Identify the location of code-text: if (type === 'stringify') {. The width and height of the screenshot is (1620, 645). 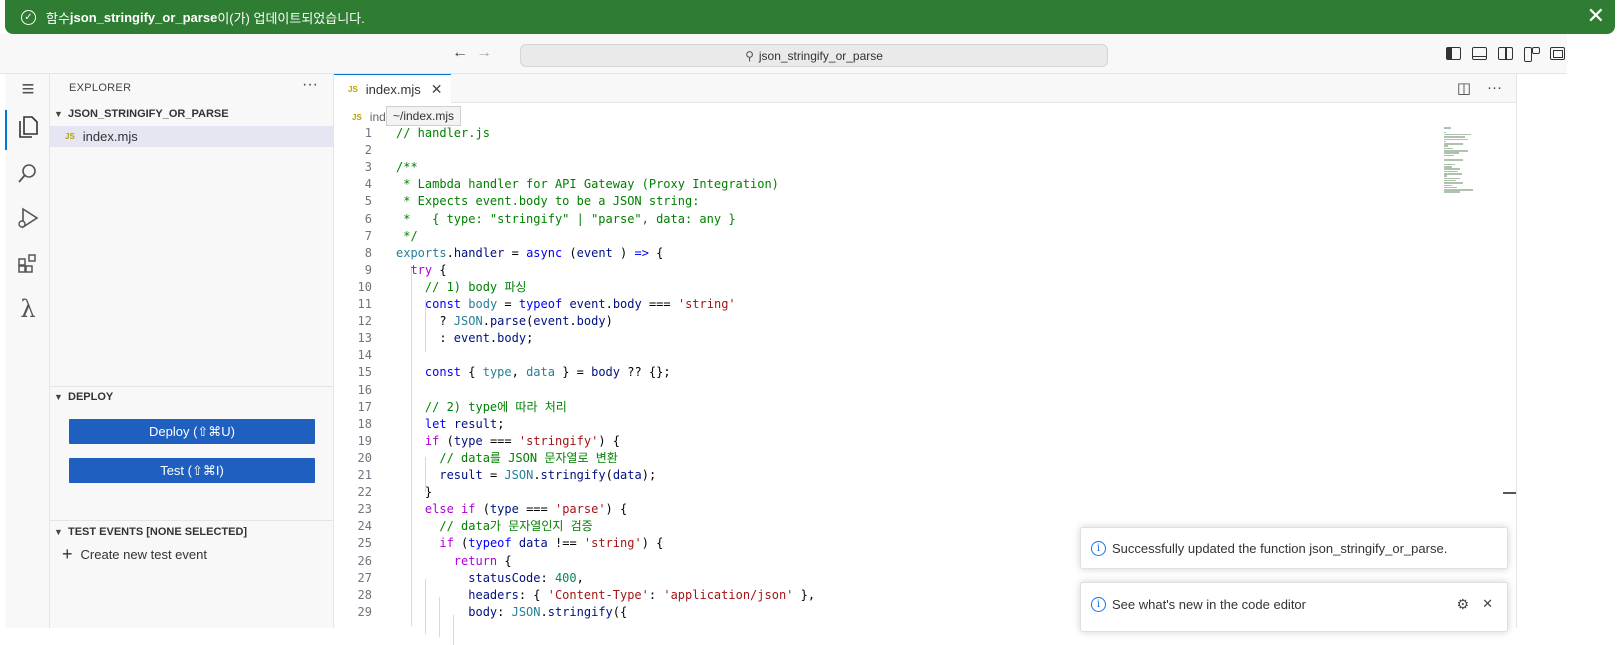
(522, 440).